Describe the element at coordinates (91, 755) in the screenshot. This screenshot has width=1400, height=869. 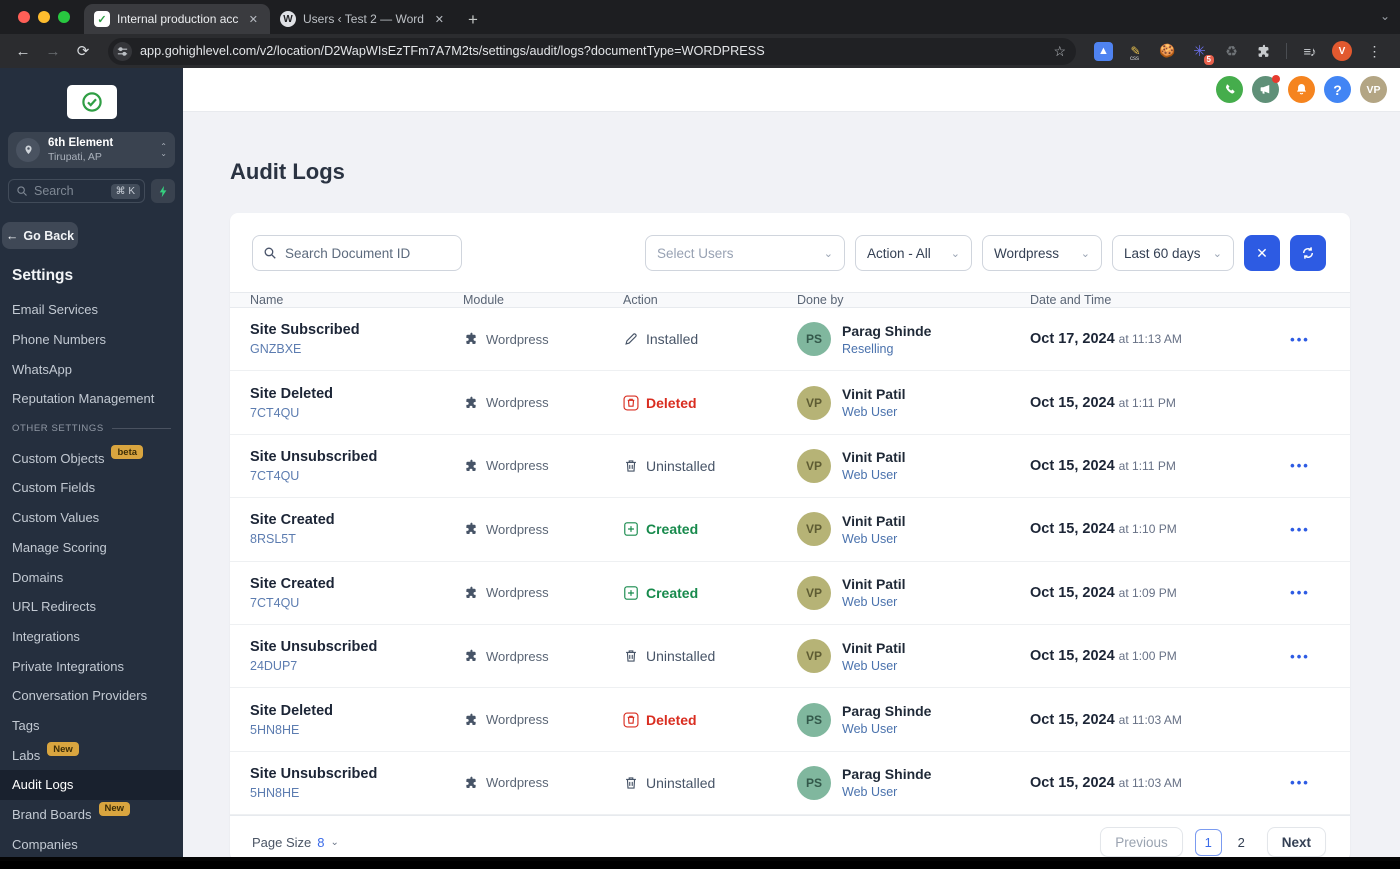
I see `sidebar-item-labs: Labs New` at that location.